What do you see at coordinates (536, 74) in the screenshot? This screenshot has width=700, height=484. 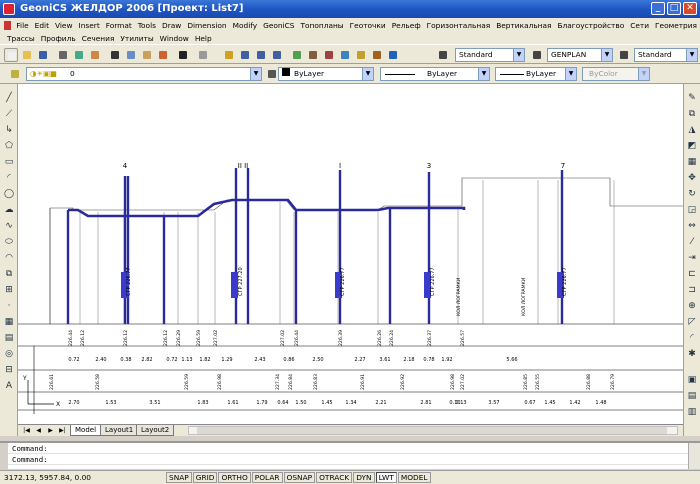 I see `lineweight-select: ByLayer ▼` at bounding box center [536, 74].